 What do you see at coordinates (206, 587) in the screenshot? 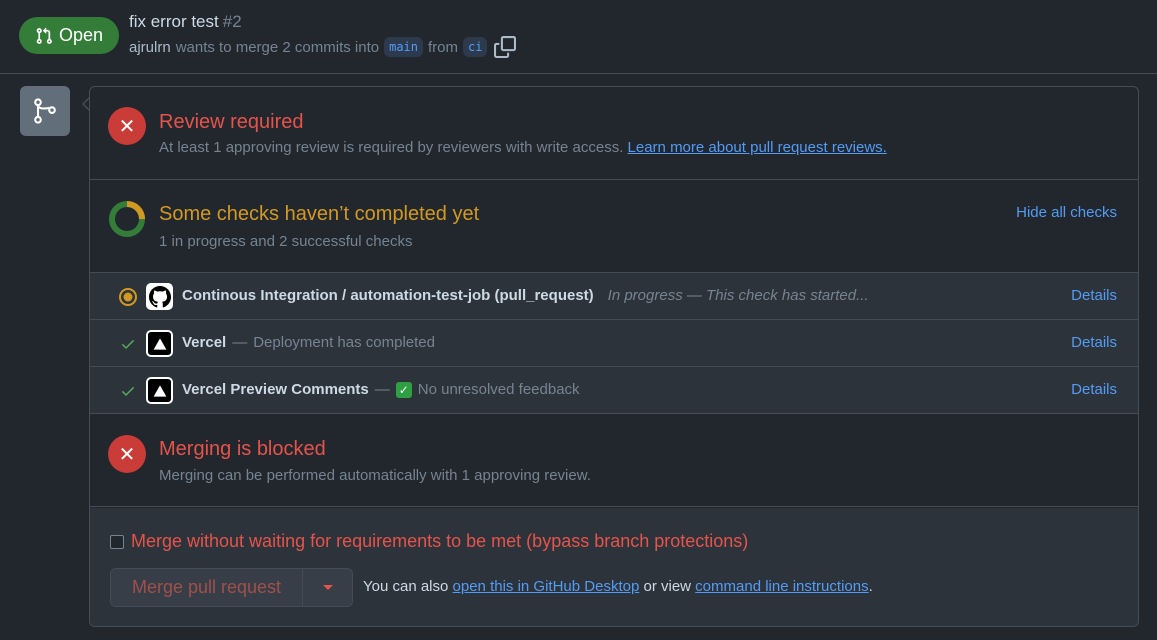
I see `merge-pull-request-button: Merge pull request` at bounding box center [206, 587].